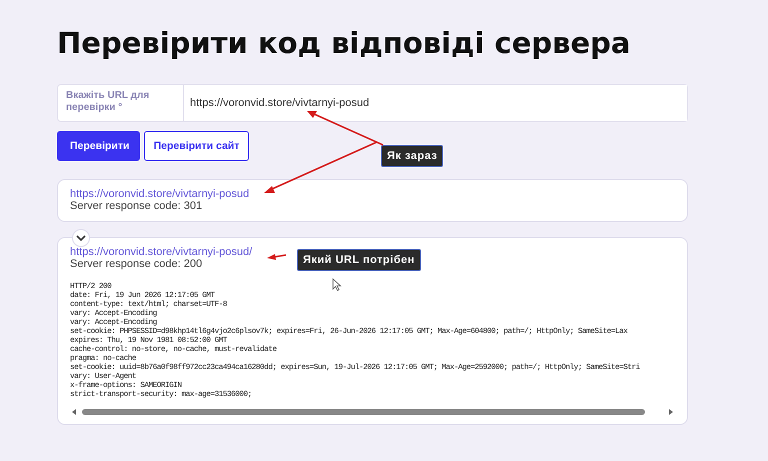 Image resolution: width=768 pixels, height=461 pixels. Describe the element at coordinates (276, 257) in the screenshot. I see `annotation-arrow` at that location.